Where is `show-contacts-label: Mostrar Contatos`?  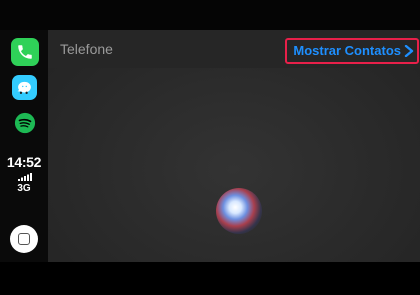 show-contacts-label: Mostrar Contatos is located at coordinates (347, 50).